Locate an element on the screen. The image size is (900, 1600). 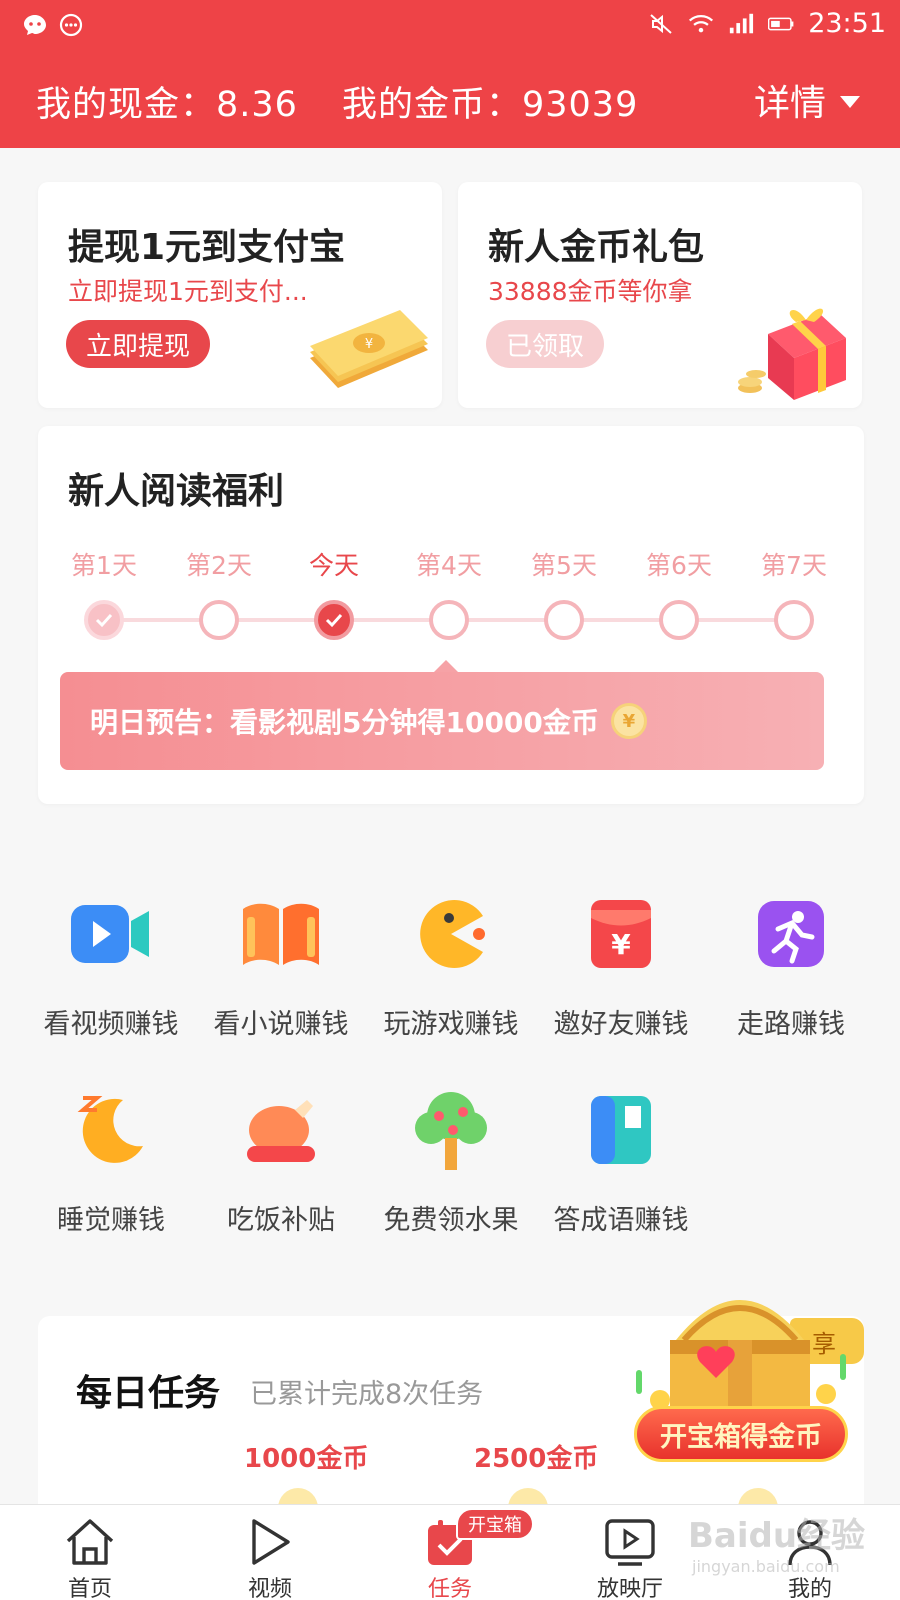
earn-item-sleep: 睡觉赚钱 is located at coordinates (111, 1162).